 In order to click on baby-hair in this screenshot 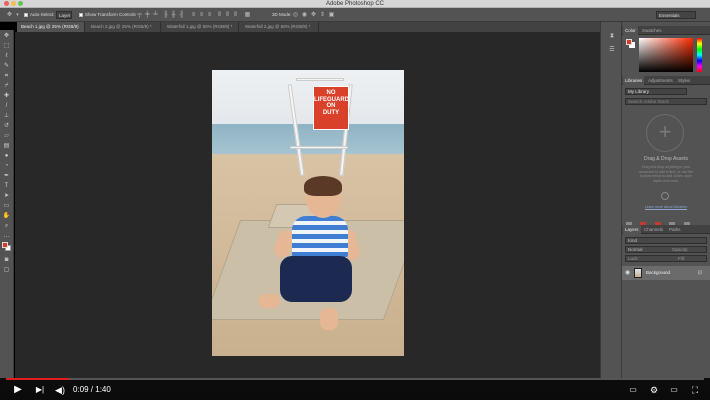, I will do `click(323, 186)`.